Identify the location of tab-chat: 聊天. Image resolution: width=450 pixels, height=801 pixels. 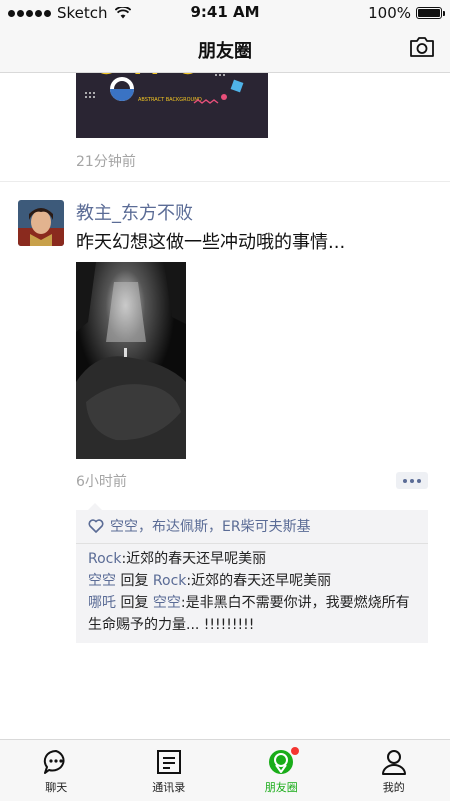
(56, 770).